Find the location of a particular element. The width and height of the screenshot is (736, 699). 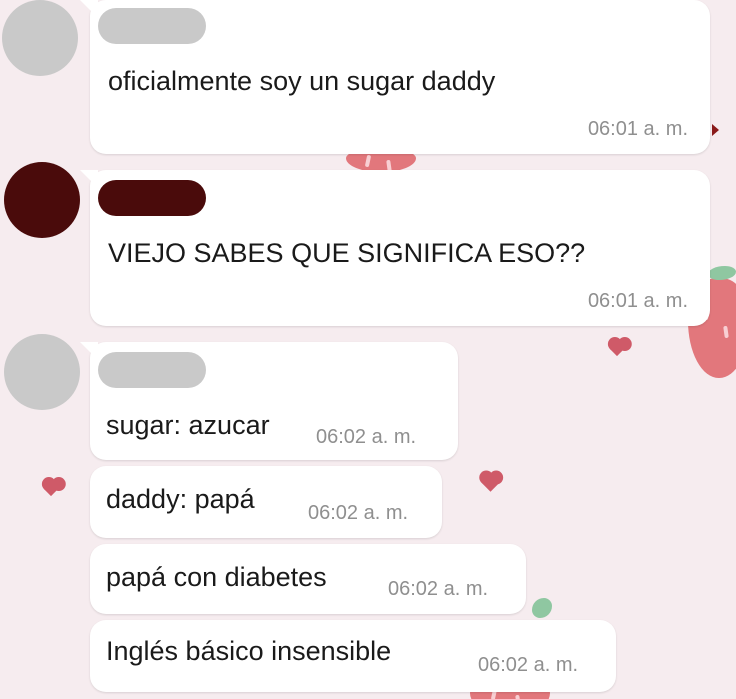

message-text: daddy: papá is located at coordinates (180, 499).